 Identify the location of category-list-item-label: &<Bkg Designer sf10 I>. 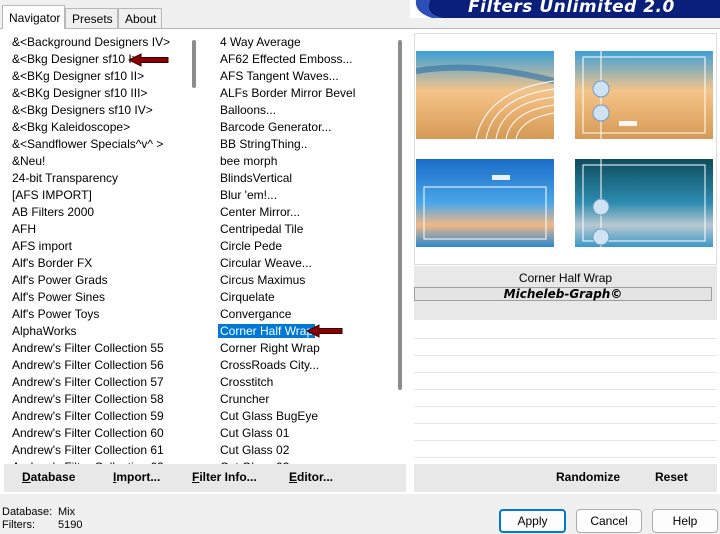
(75, 59).